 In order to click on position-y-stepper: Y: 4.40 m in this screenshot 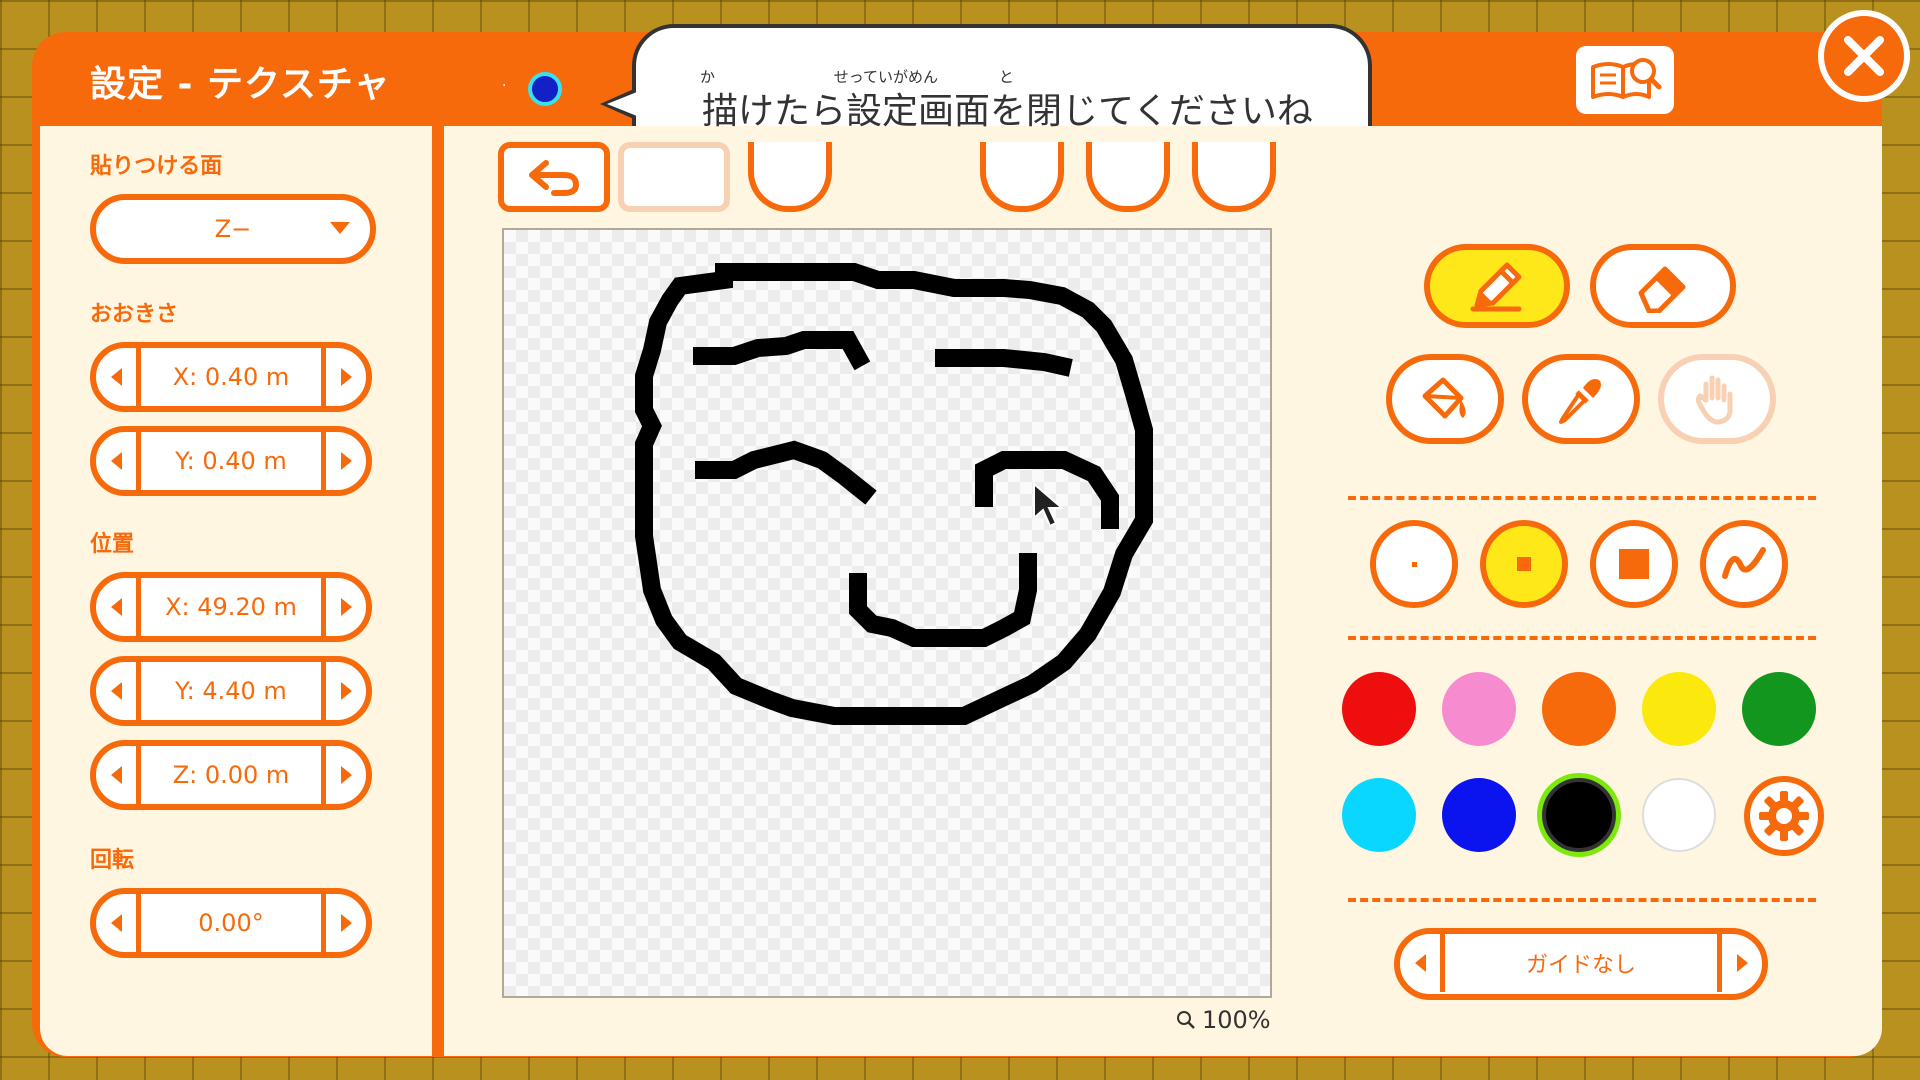, I will do `click(231, 691)`.